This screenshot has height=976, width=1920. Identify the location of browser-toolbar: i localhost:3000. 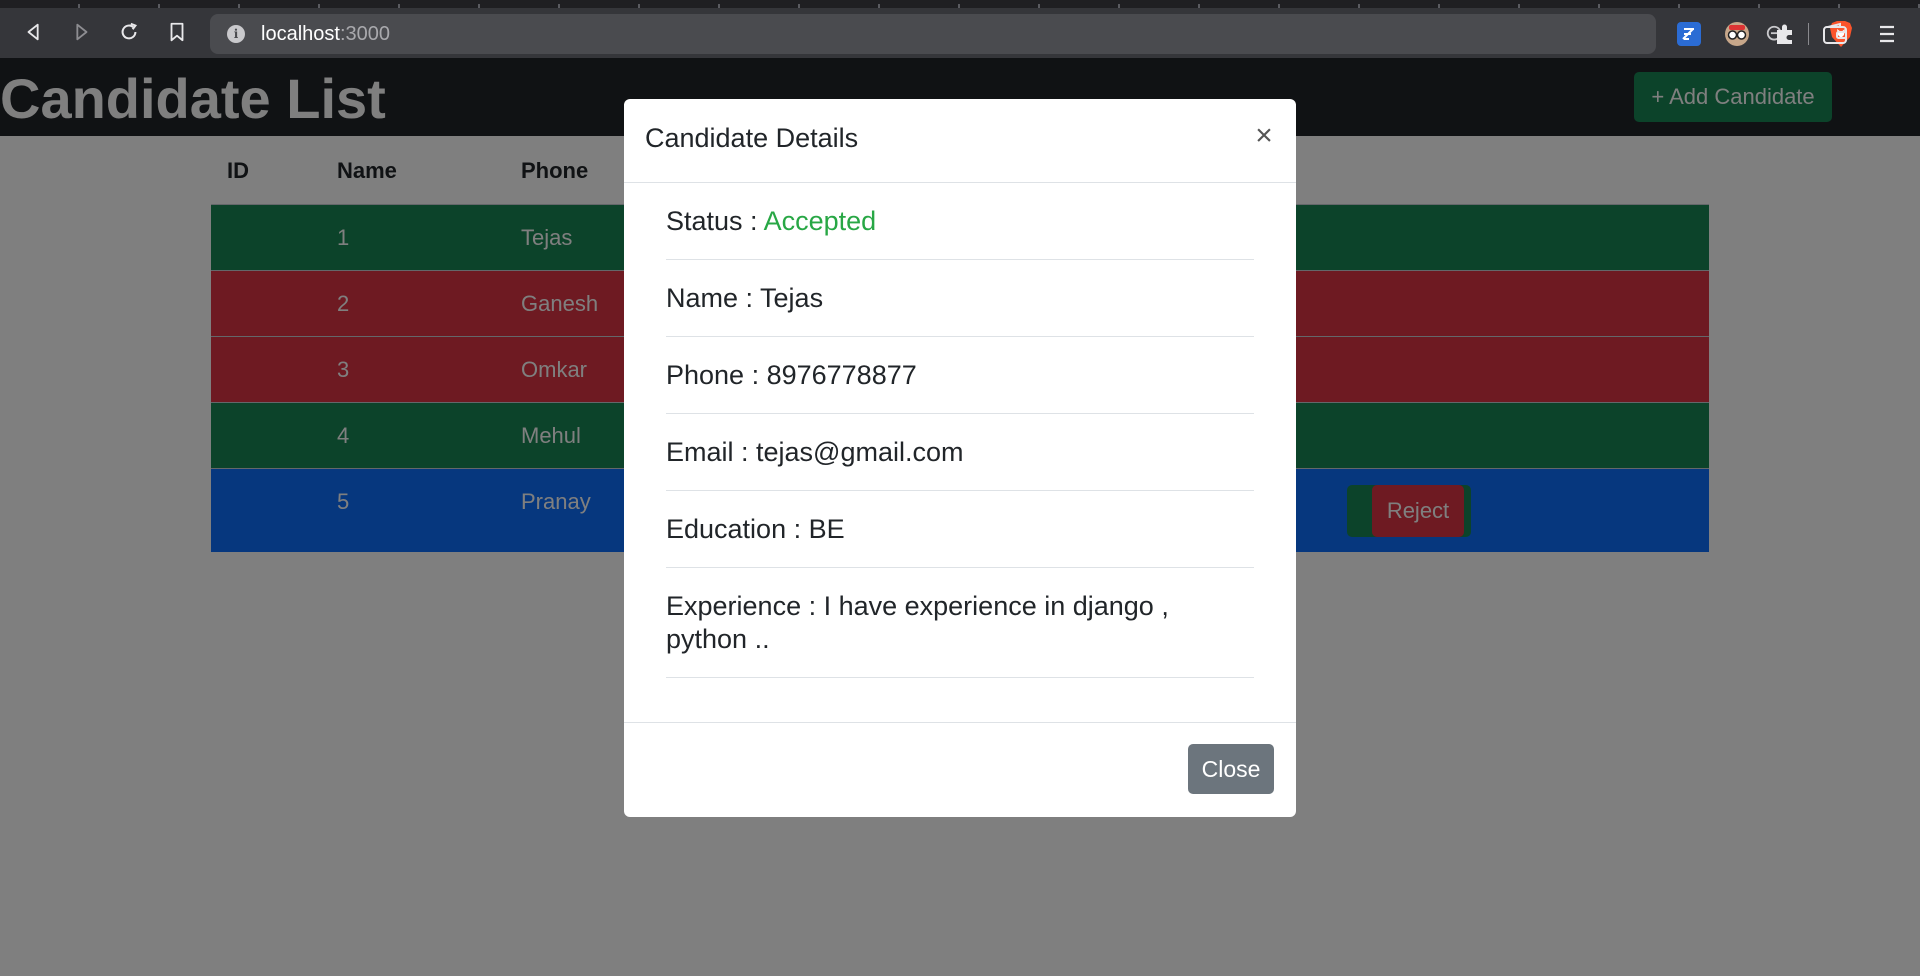
(960, 29).